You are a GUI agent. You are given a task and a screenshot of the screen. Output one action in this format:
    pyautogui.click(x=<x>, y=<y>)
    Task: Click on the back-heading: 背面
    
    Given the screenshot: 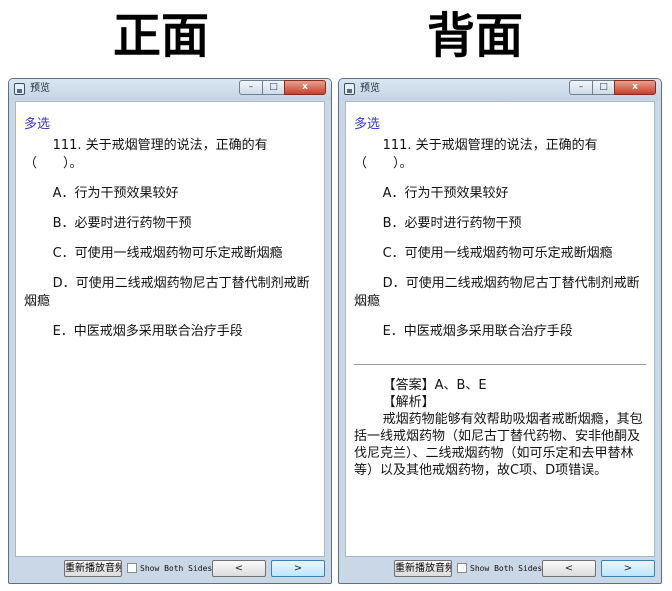 What is the action you would take?
    pyautogui.click(x=474, y=36)
    